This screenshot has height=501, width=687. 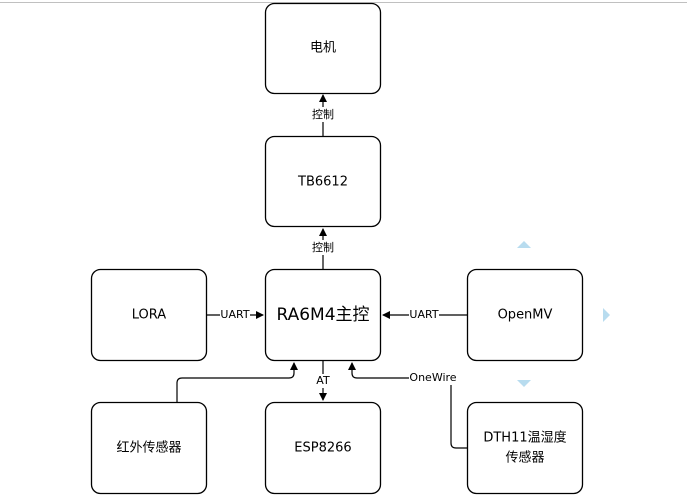 I want to click on node-label: ESP8266, so click(x=322, y=448).